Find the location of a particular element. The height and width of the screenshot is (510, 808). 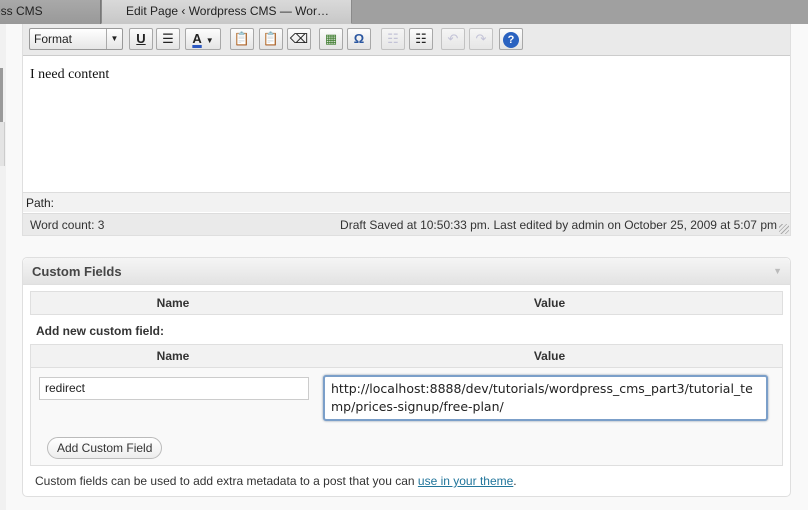

special-char-button: Ω is located at coordinates (359, 39).